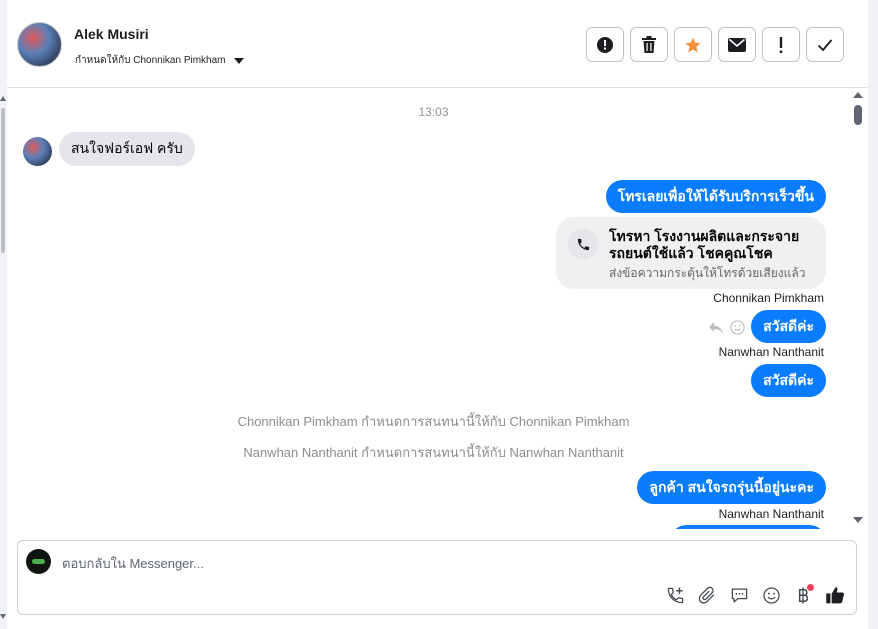  Describe the element at coordinates (803, 595) in the screenshot. I see `payment-button` at that location.